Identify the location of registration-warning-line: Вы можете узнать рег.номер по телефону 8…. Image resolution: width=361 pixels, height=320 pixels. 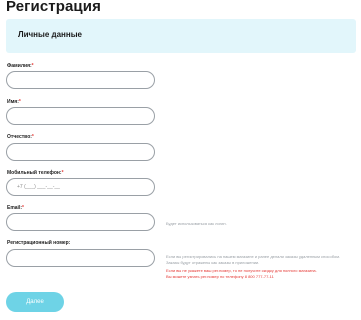
(220, 276).